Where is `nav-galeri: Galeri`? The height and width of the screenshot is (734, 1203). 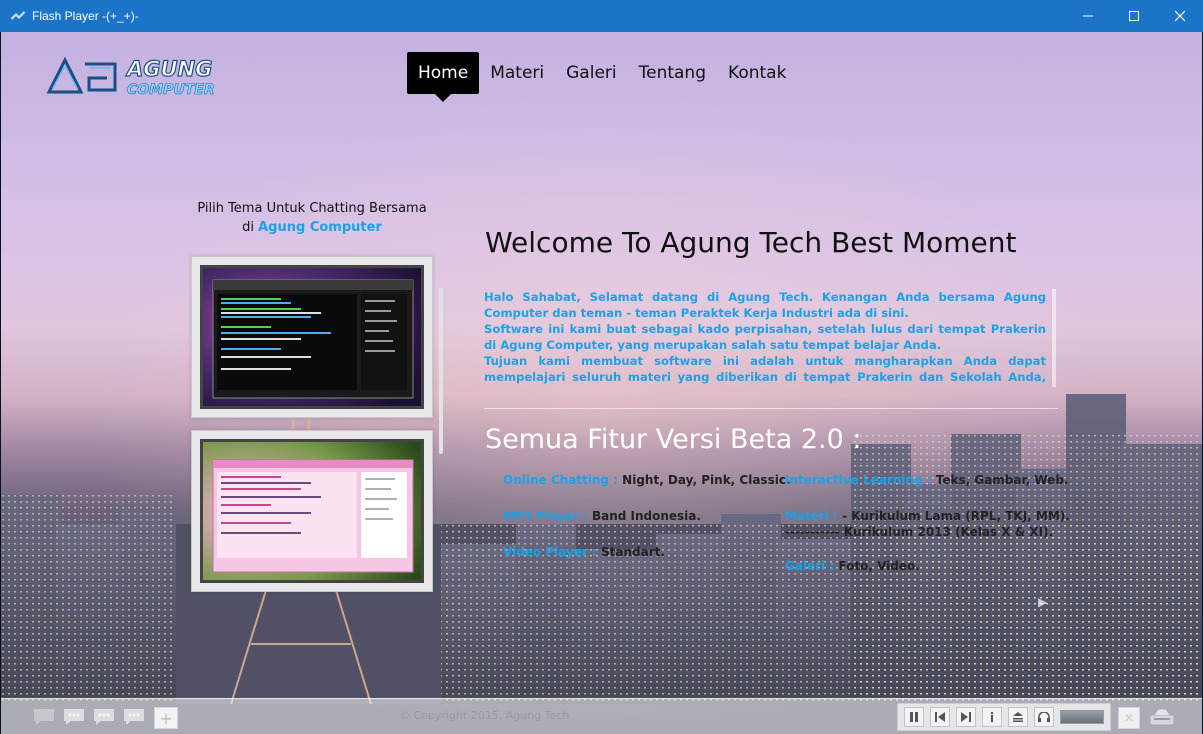 nav-galeri: Galeri is located at coordinates (591, 73).